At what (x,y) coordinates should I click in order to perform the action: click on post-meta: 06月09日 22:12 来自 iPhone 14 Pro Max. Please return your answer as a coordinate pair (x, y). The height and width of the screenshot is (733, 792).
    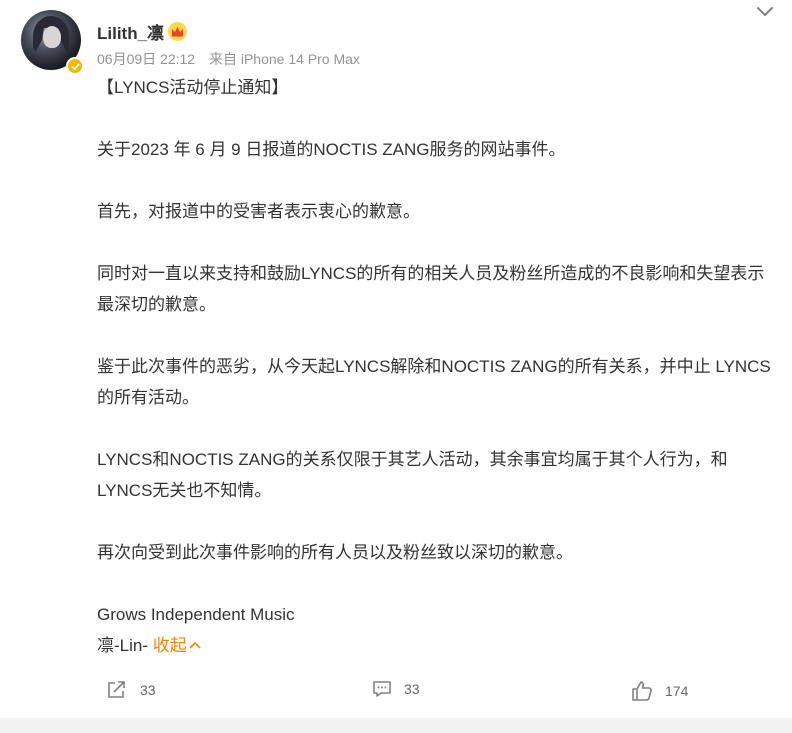
    Looking at the image, I should click on (233, 59).